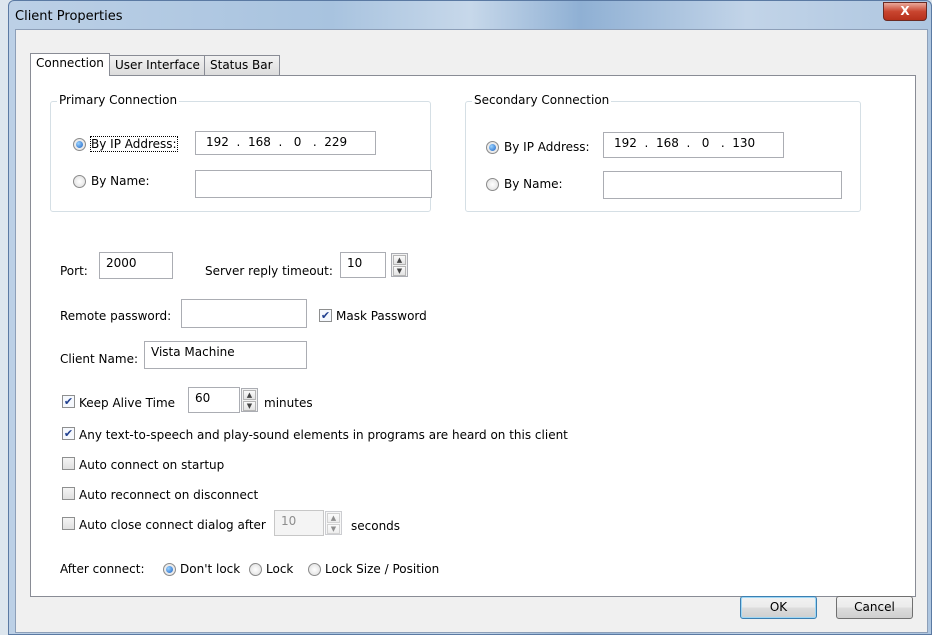 This screenshot has height=635, width=932. I want to click on auto-close-label: Auto close connect dialog after, so click(172, 525).